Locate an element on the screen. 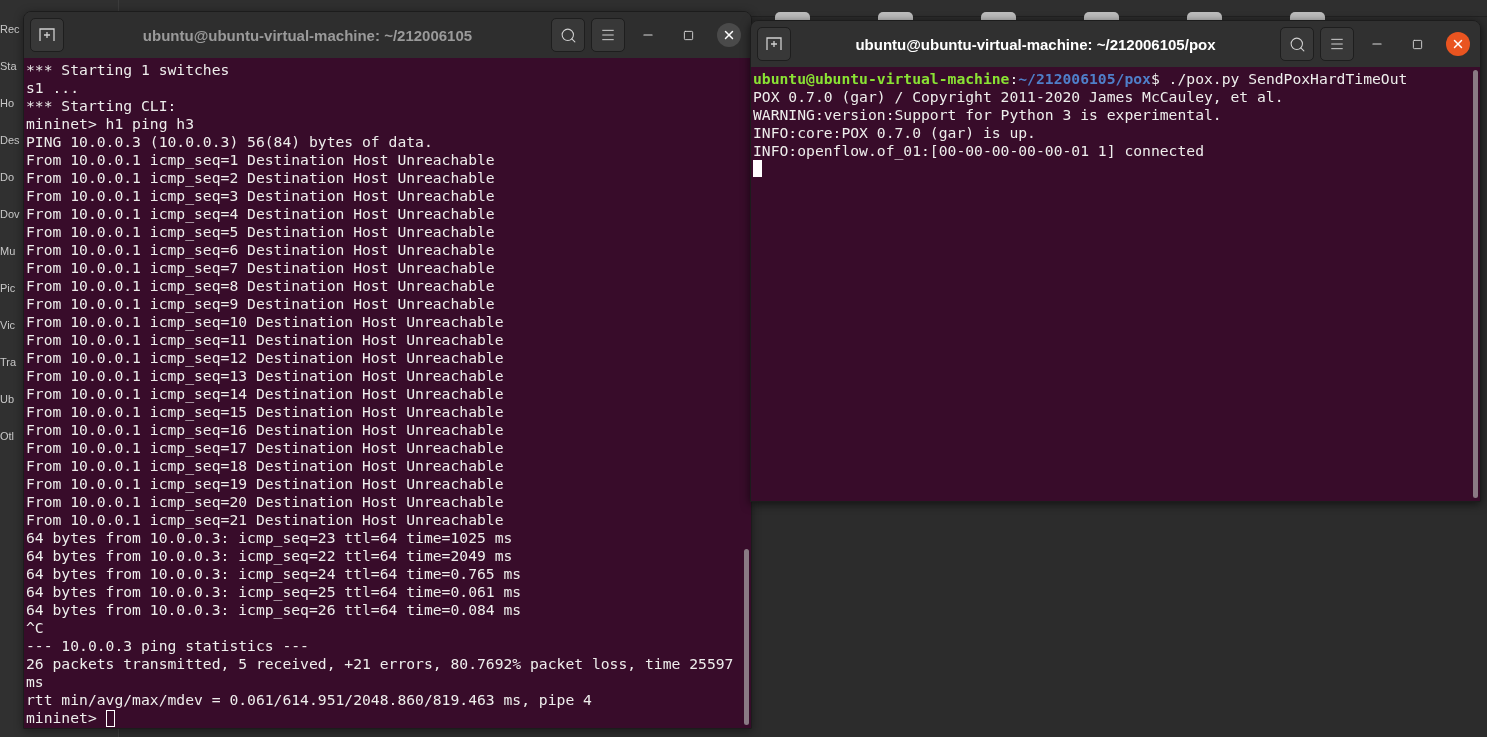 The height and width of the screenshot is (737, 1487). sidebar-item: Pic is located at coordinates (8, 288).